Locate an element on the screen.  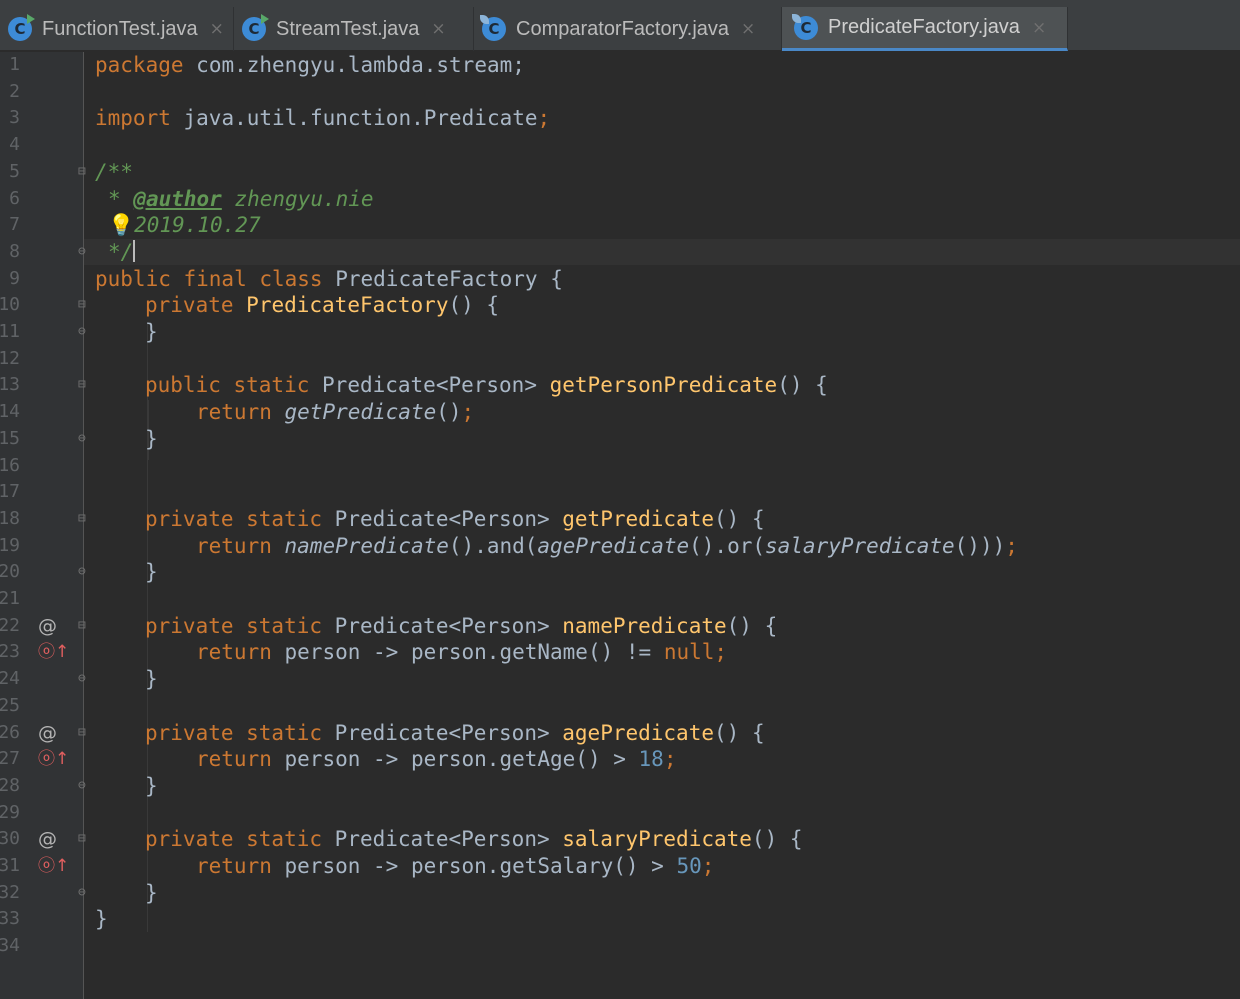
tab-comparator-factory: C ComparatorFactory.java × is located at coordinates (628, 29).